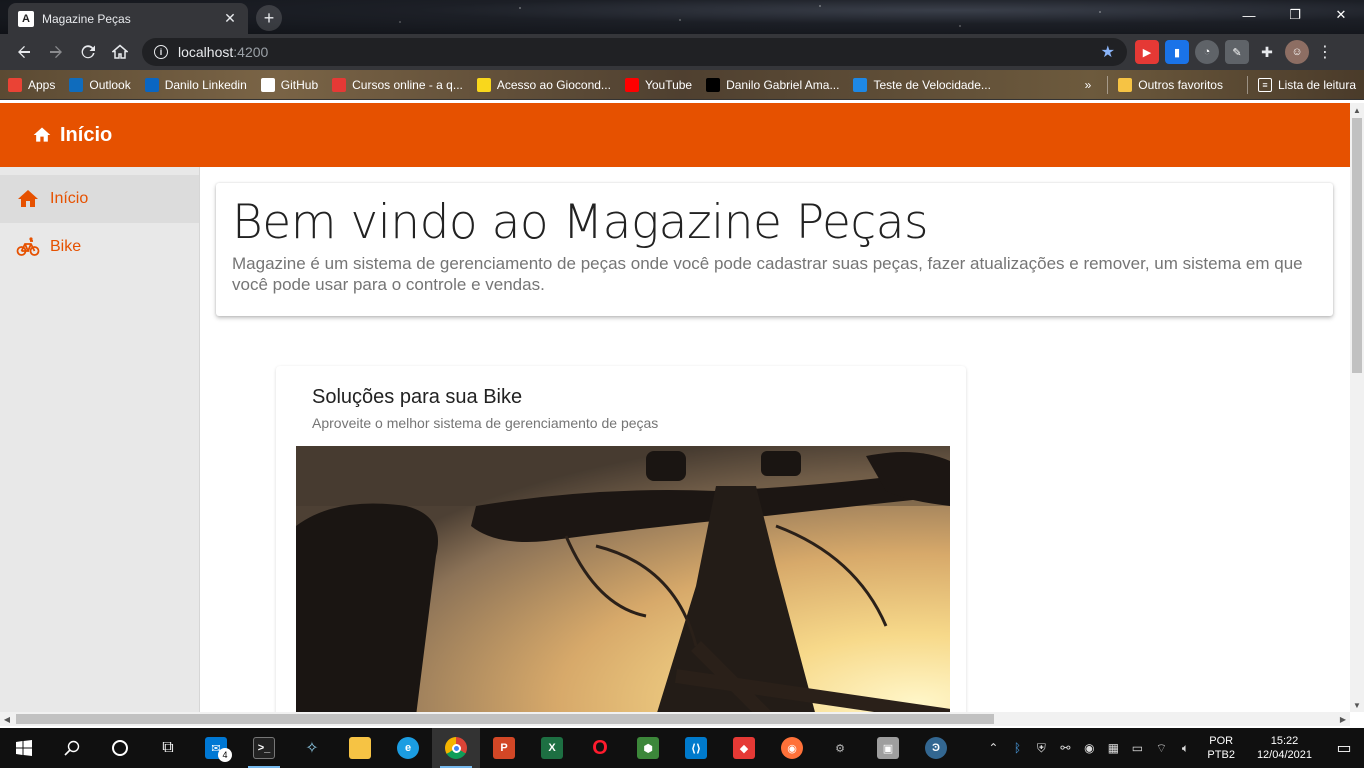 The width and height of the screenshot is (1364, 768). What do you see at coordinates (1357, 407) in the screenshot?
I see `vertical-scrollbar: ▲ ▼` at bounding box center [1357, 407].